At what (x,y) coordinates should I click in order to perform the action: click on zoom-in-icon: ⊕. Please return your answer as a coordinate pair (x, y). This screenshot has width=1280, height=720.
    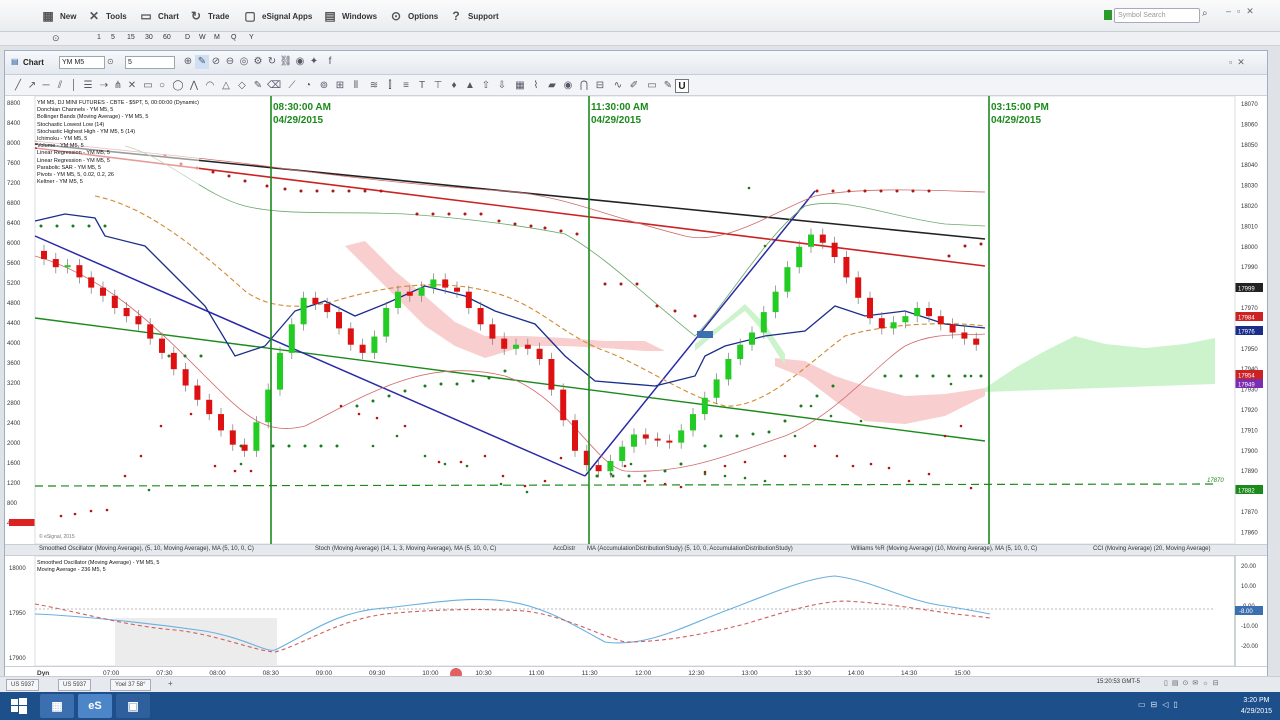
    Looking at the image, I should click on (188, 62).